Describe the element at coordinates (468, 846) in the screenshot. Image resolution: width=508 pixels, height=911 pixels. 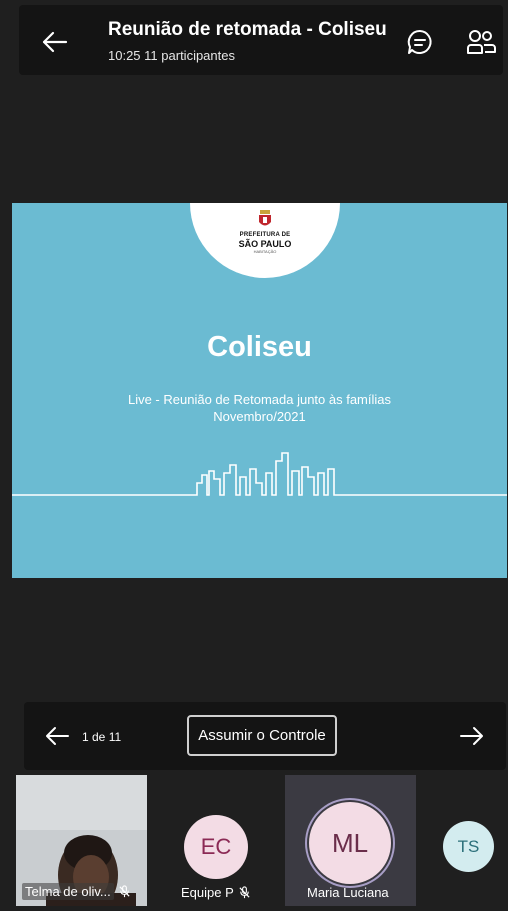
I see `participant-avatar: TS` at that location.